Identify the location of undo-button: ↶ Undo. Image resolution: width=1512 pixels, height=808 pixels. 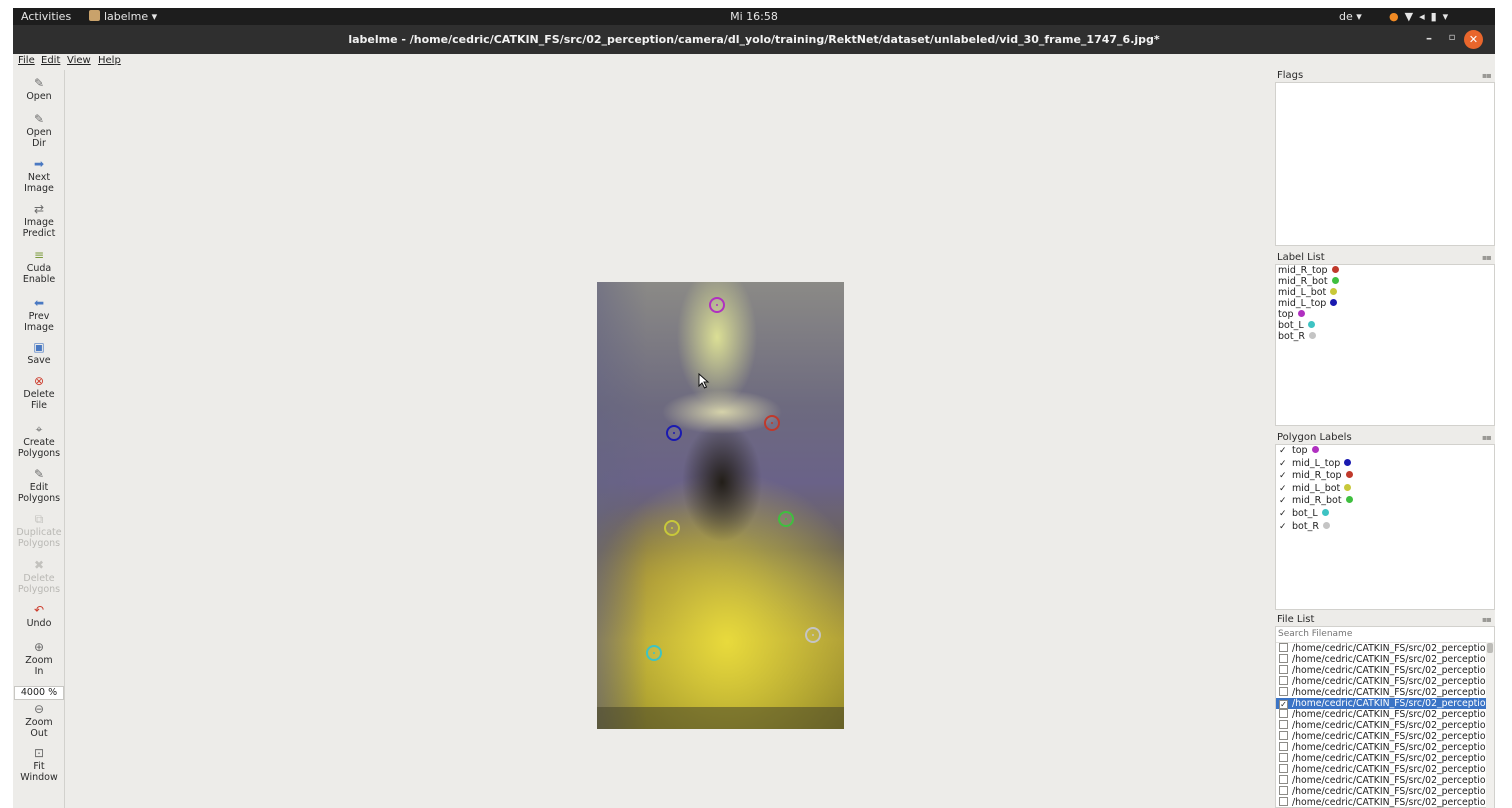
(39, 616).